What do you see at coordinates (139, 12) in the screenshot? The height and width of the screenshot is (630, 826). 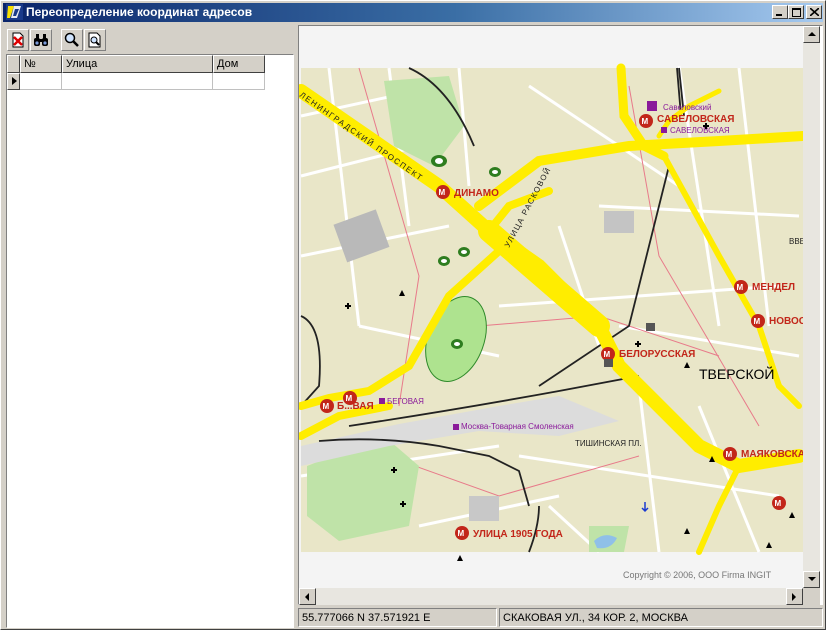 I see `window-title: Переопределение координат адресов` at bounding box center [139, 12].